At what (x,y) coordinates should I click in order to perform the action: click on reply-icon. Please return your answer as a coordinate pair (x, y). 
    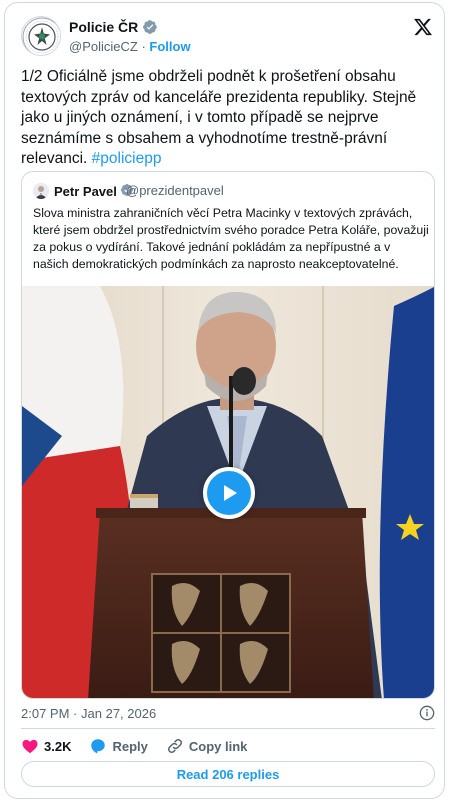
    Looking at the image, I should click on (98, 746).